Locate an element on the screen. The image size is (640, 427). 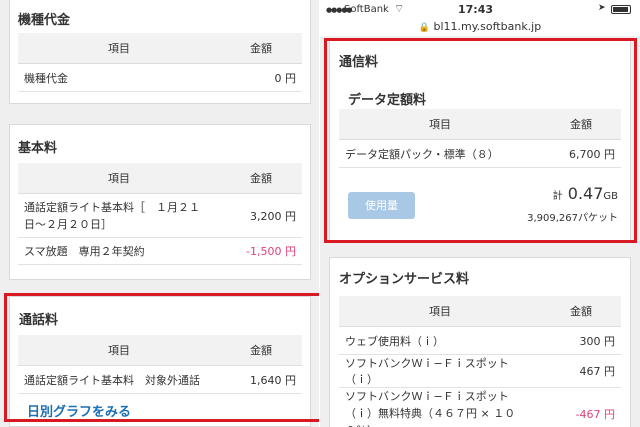
device-fee-table: 項目 金額 機種代金 0 円 is located at coordinates (160, 62).